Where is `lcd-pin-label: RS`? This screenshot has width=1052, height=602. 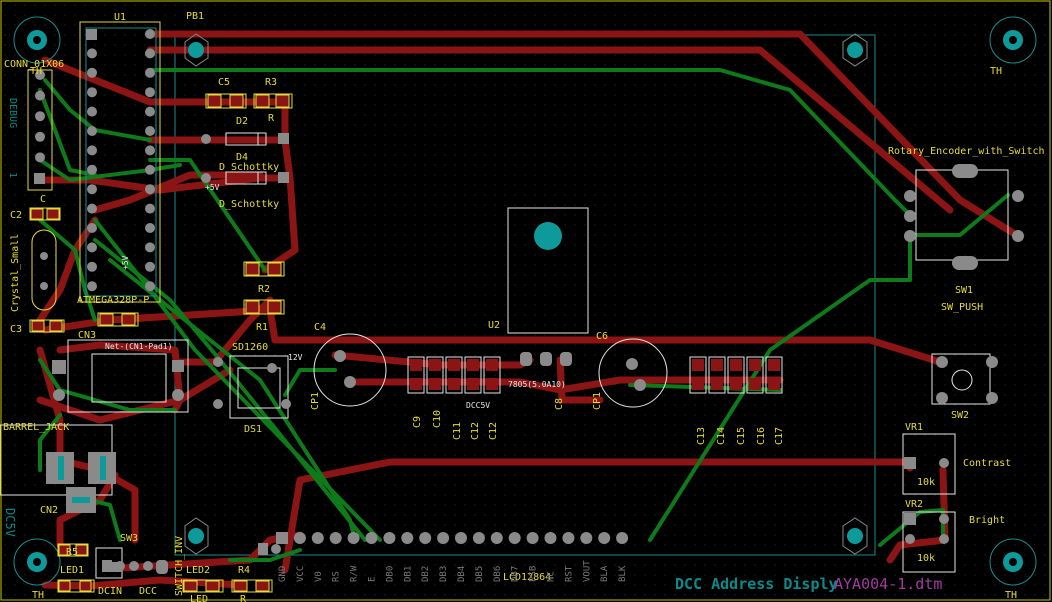 lcd-pin-label: RS is located at coordinates (337, 576).